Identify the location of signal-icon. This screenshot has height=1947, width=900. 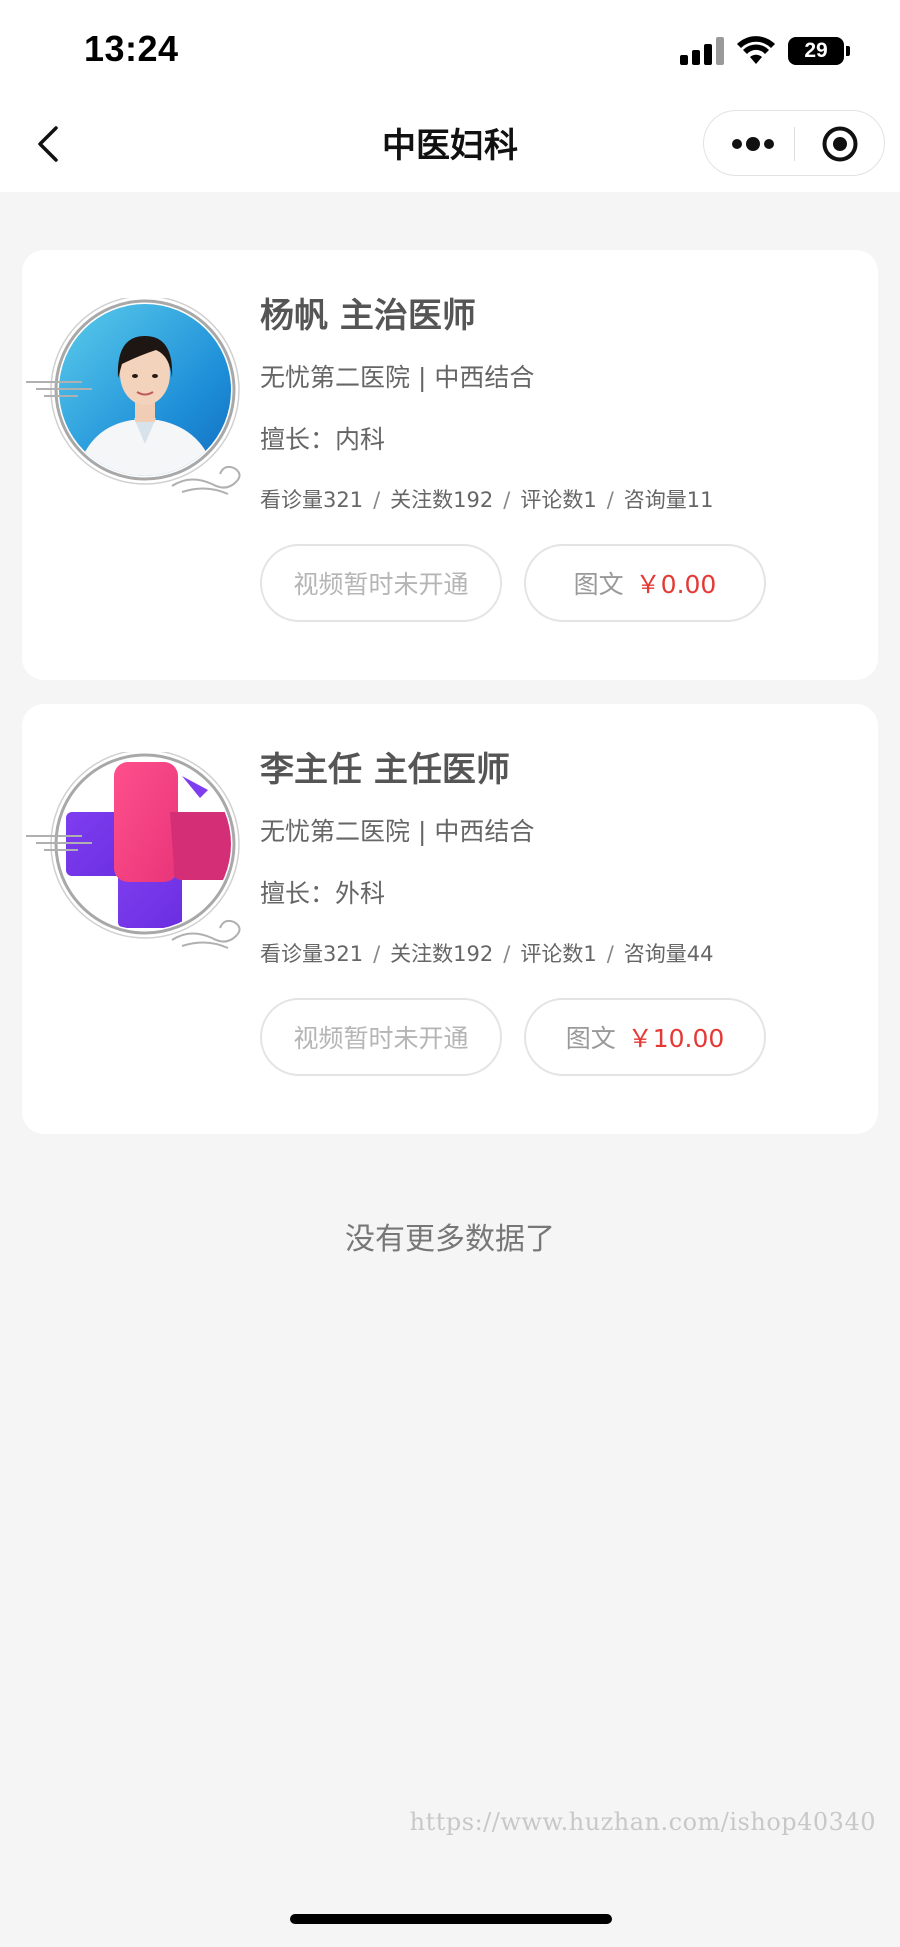
(702, 51).